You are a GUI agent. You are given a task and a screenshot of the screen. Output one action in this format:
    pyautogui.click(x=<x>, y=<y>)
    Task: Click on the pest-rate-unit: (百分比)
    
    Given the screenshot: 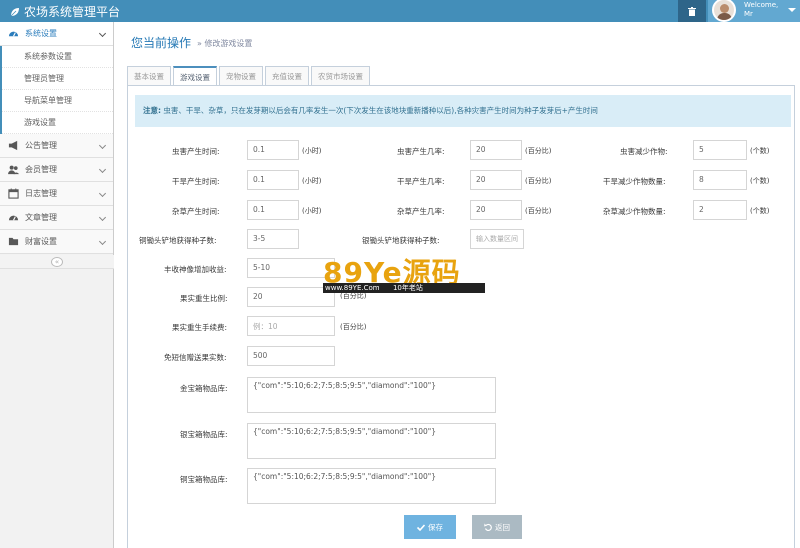 What is the action you would take?
    pyautogui.click(x=538, y=151)
    